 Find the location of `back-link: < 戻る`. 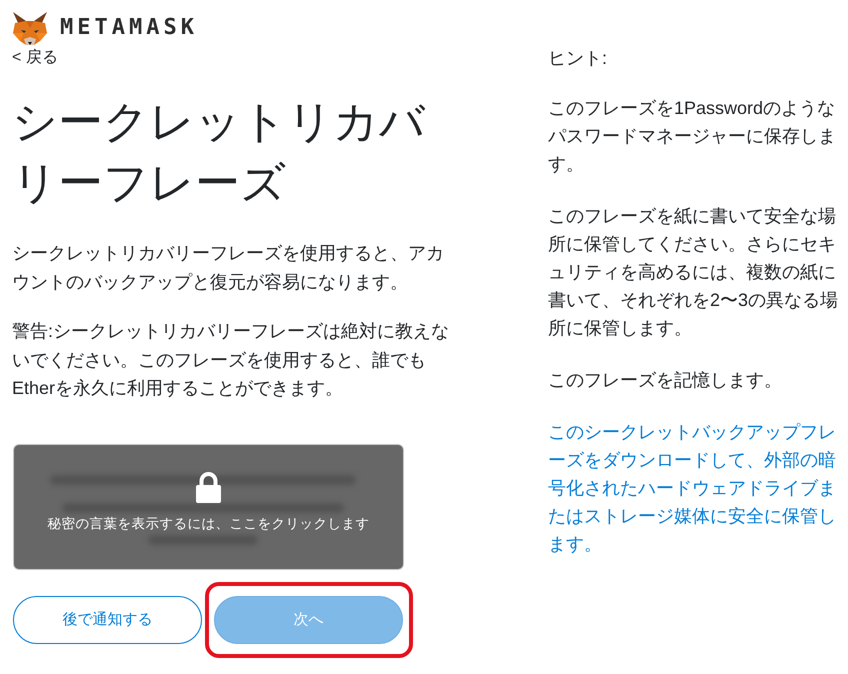

back-link: < 戻る is located at coordinates (35, 58).